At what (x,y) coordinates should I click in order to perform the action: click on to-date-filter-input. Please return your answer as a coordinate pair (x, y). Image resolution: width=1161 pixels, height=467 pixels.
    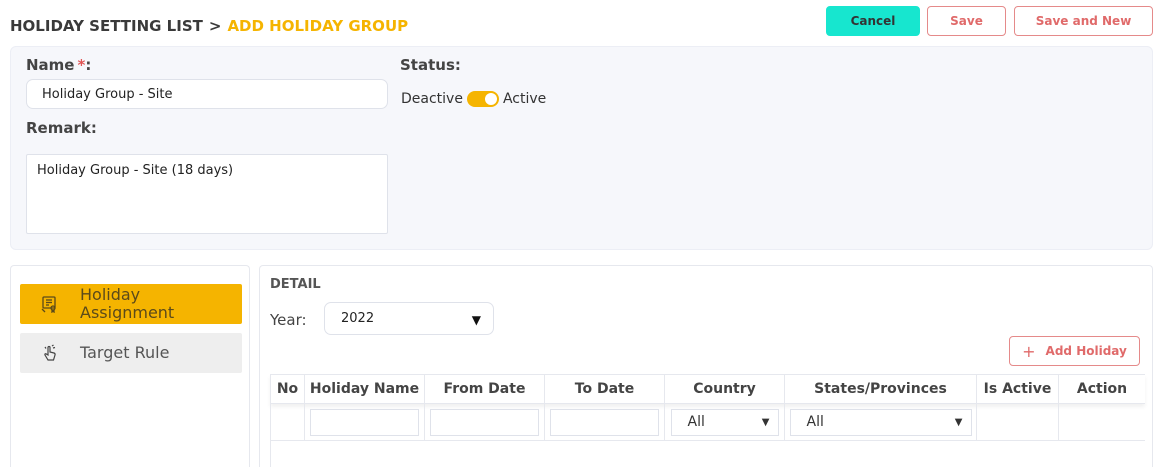
    Looking at the image, I should click on (604, 422).